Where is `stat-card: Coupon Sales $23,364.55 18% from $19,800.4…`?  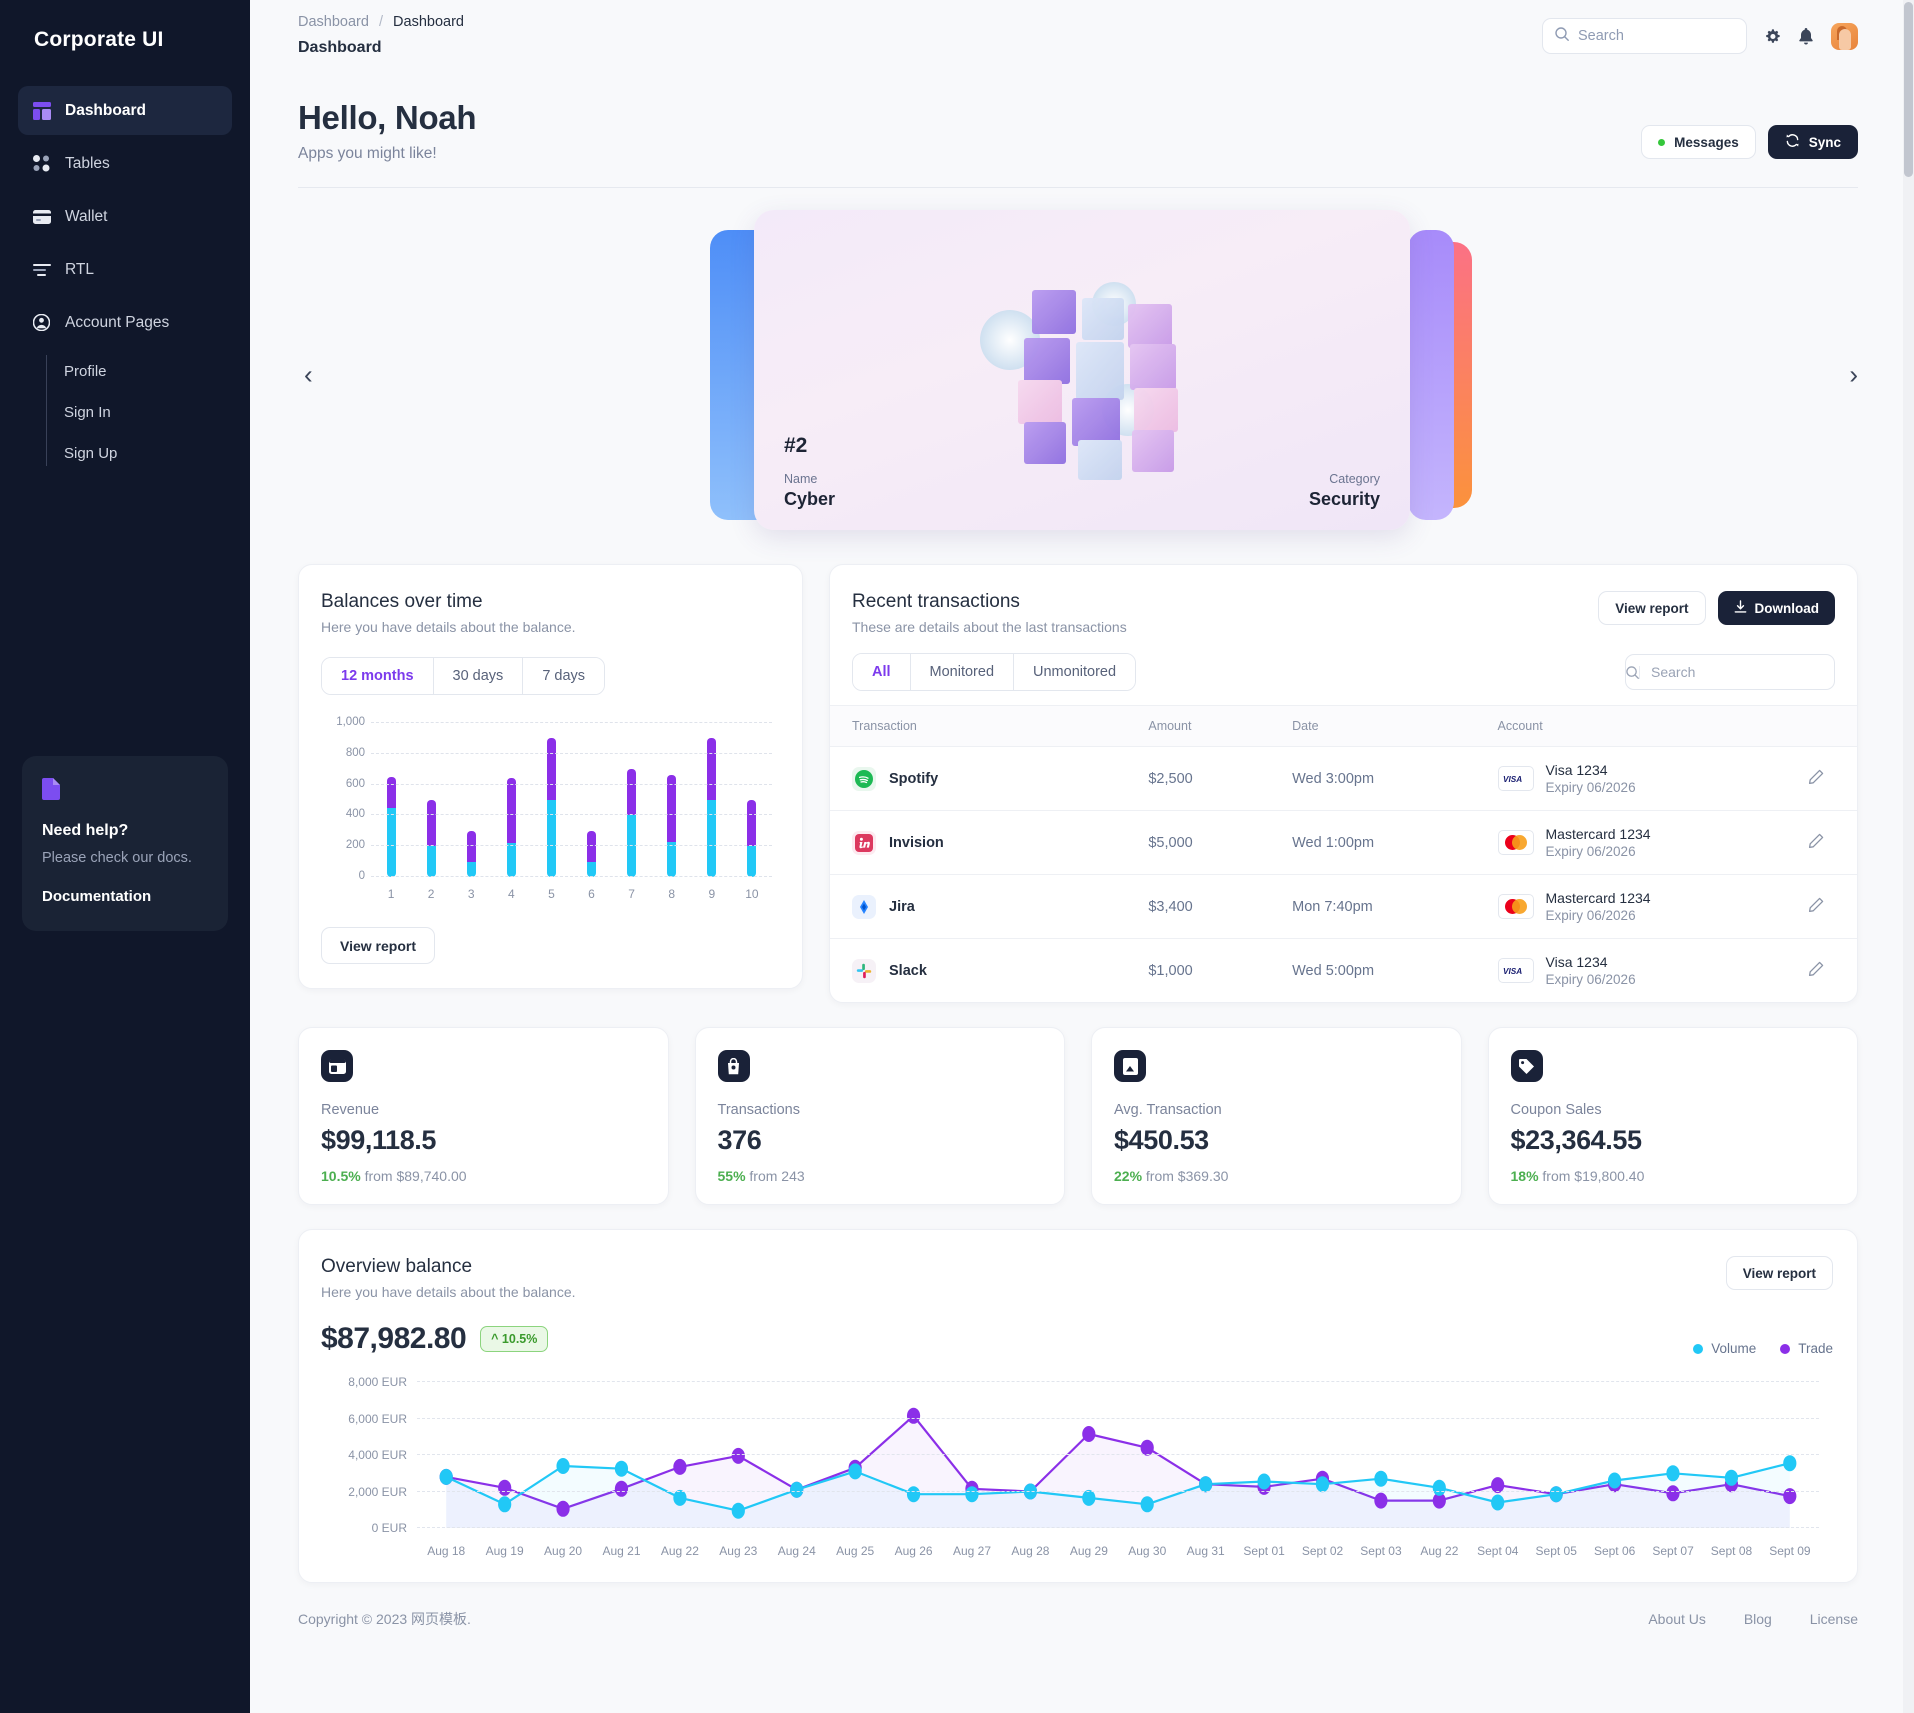 stat-card: Coupon Sales $23,364.55 18% from $19,800.4… is located at coordinates (1672, 1116).